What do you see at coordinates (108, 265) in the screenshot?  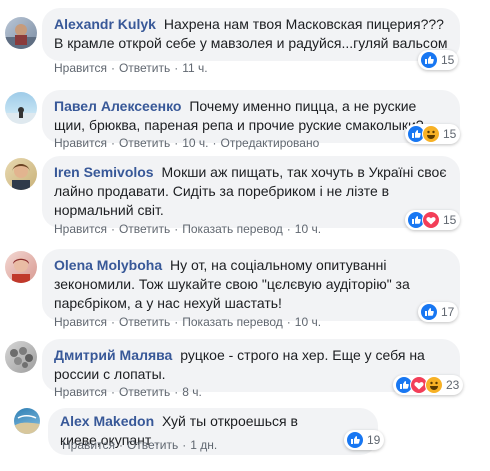 I see `comment-author: Olena Molyboha` at bounding box center [108, 265].